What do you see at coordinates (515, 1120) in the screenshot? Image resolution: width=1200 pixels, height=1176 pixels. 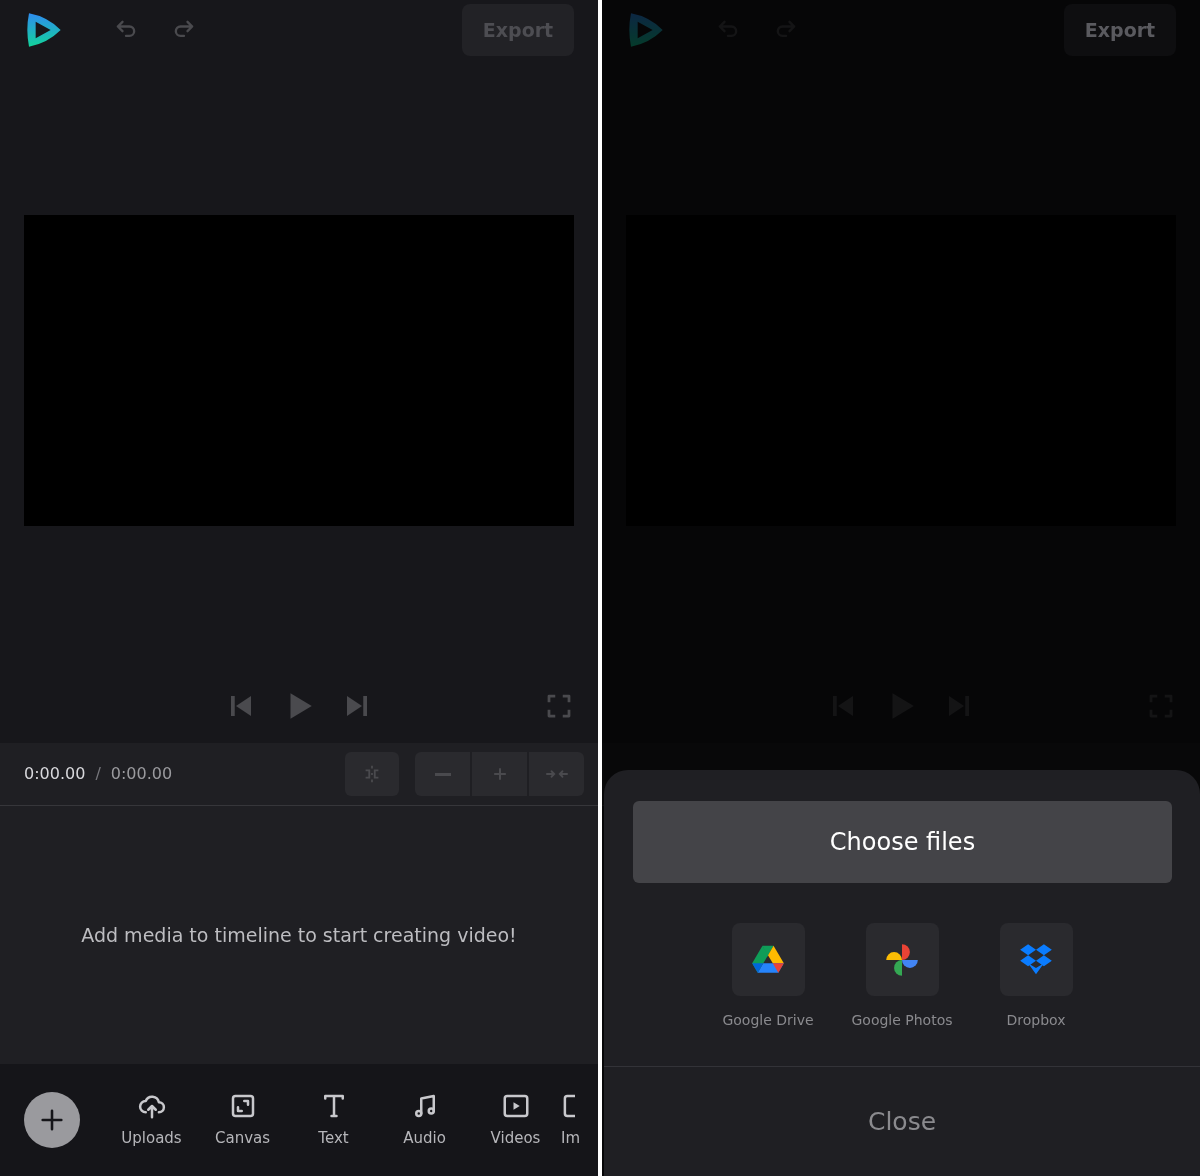 I see `nav-item: Videos` at bounding box center [515, 1120].